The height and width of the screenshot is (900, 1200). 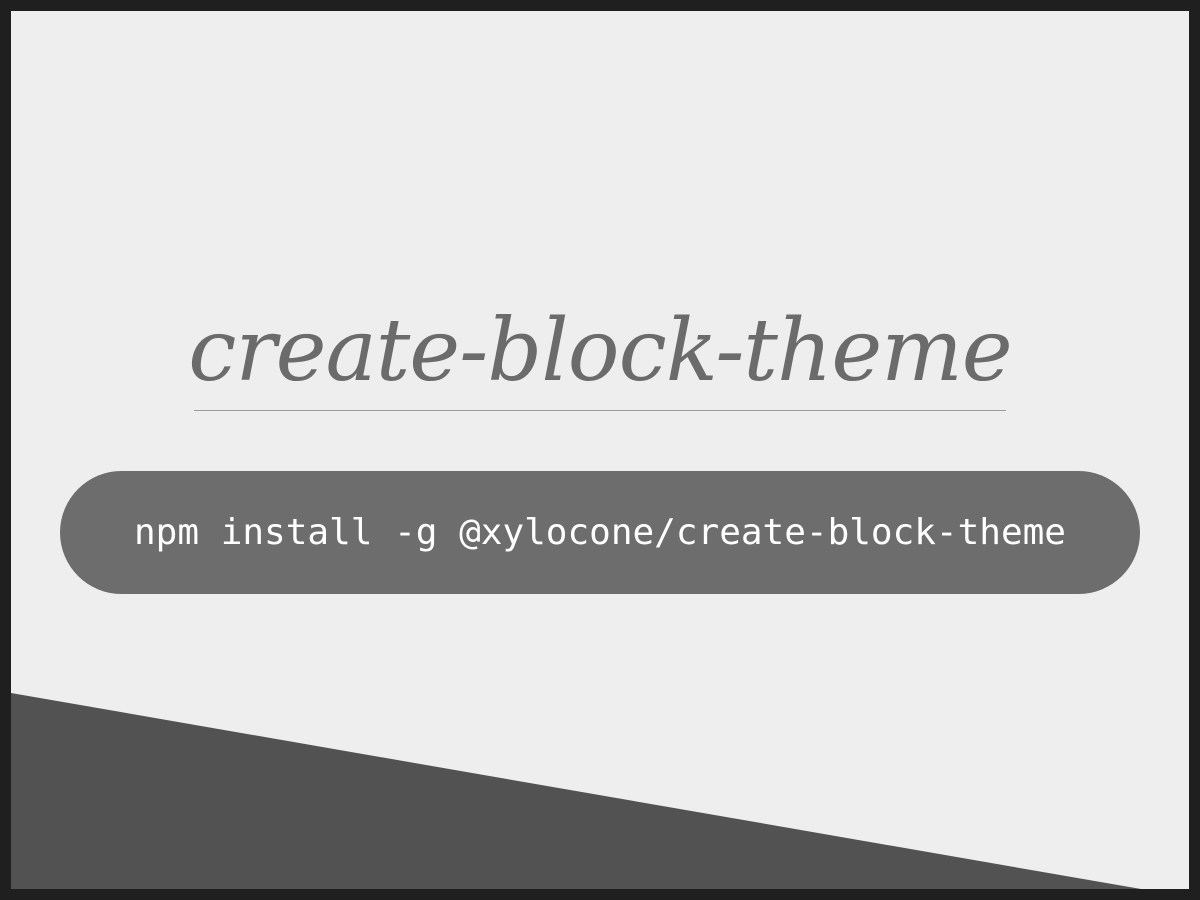 I want to click on title-divider, so click(x=600, y=410).